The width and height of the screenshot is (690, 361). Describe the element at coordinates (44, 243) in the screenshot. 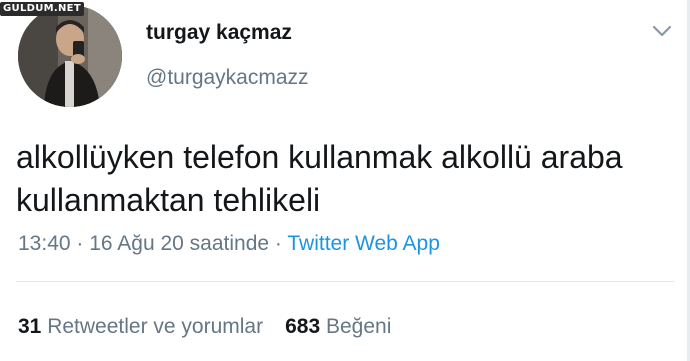

I see `tweet-time: 13:40` at that location.